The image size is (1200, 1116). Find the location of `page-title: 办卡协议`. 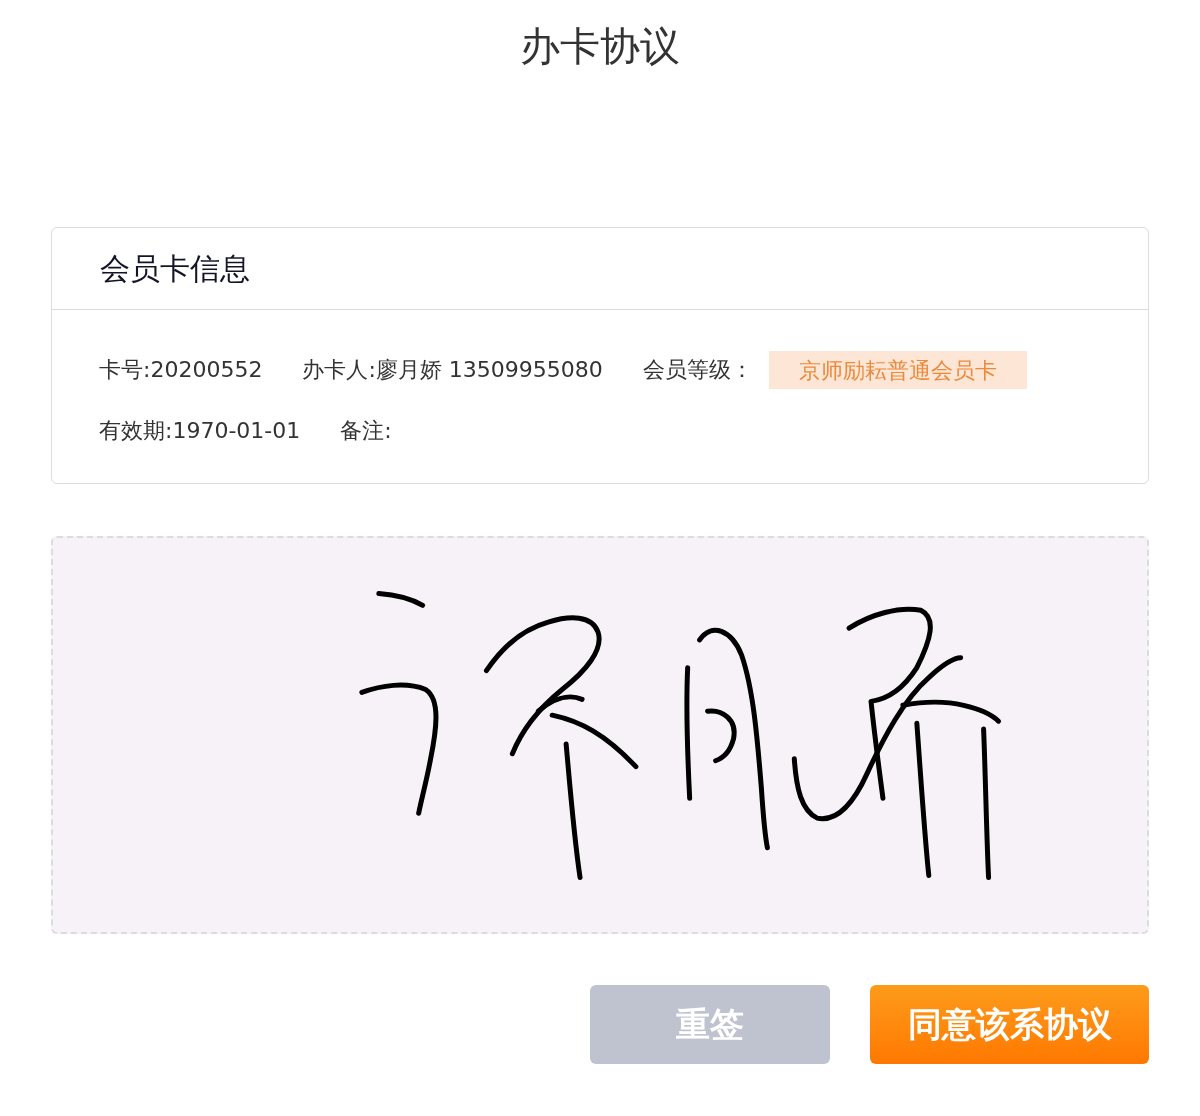

page-title: 办卡协议 is located at coordinates (600, 46).